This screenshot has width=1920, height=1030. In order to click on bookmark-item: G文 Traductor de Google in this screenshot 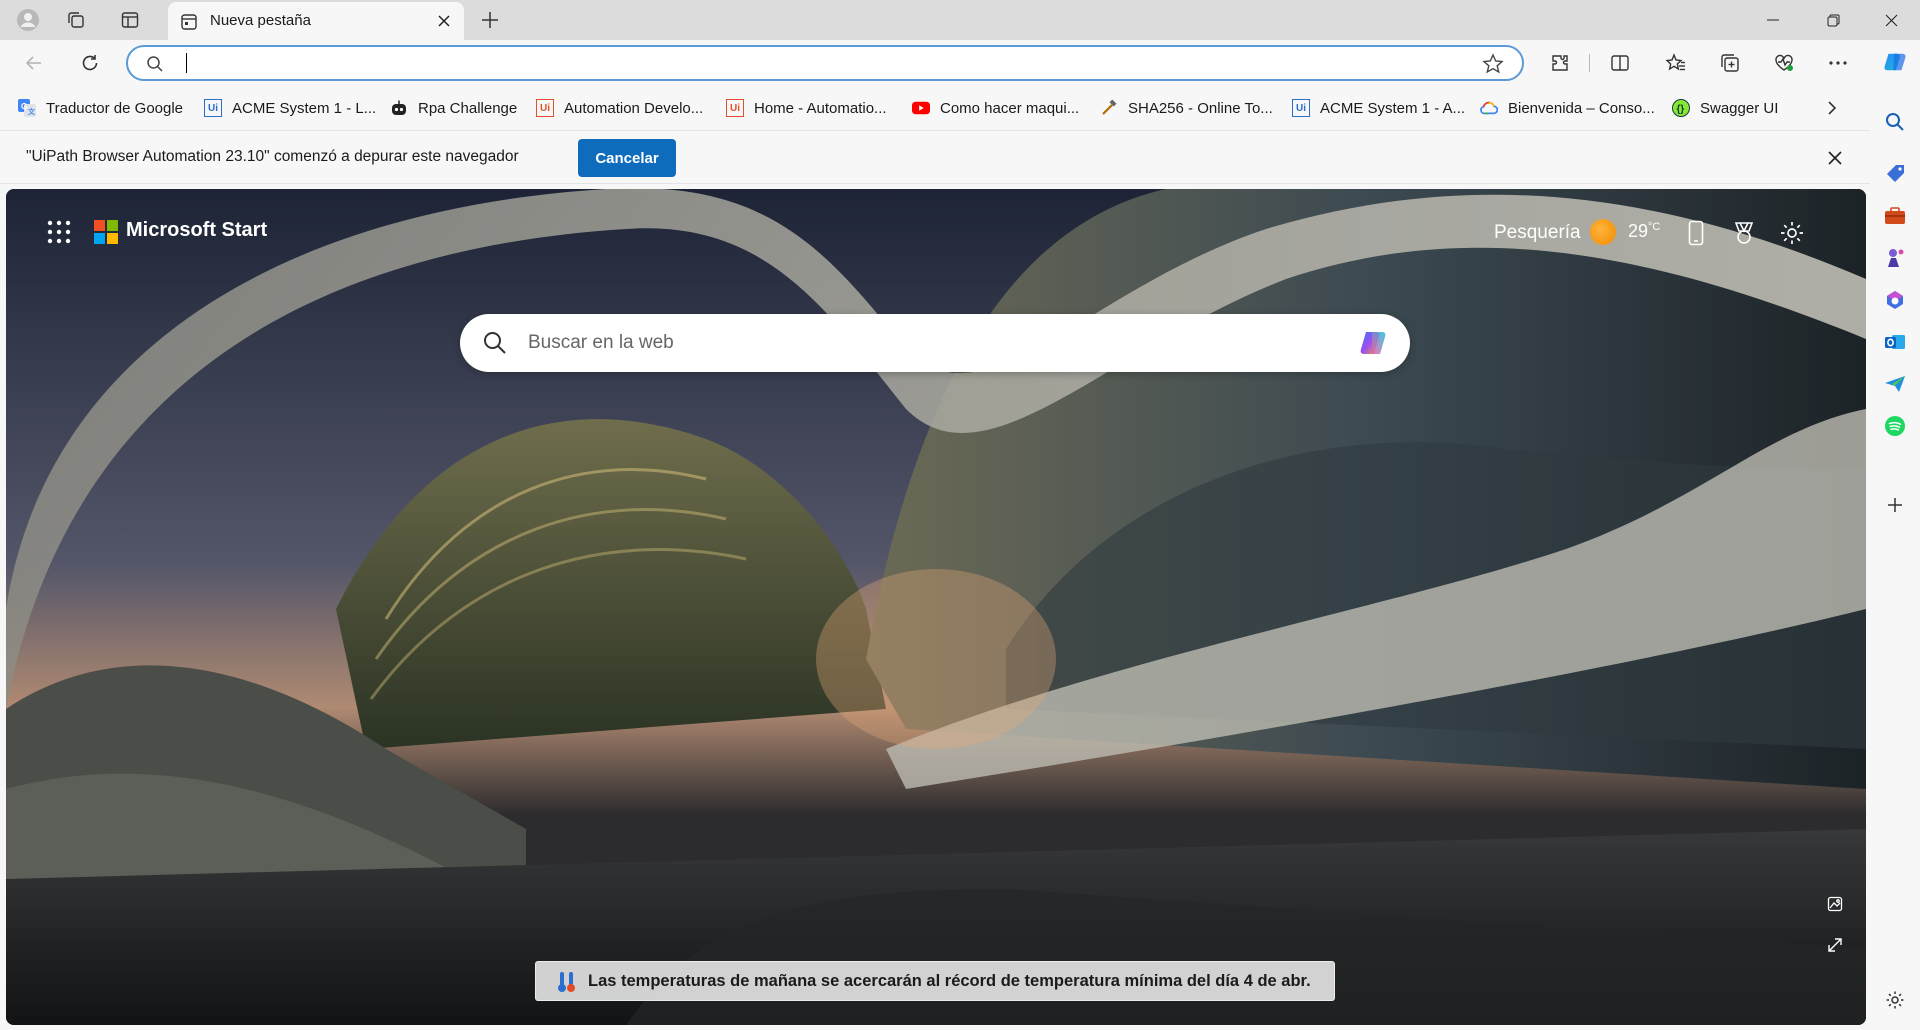, I will do `click(100, 108)`.